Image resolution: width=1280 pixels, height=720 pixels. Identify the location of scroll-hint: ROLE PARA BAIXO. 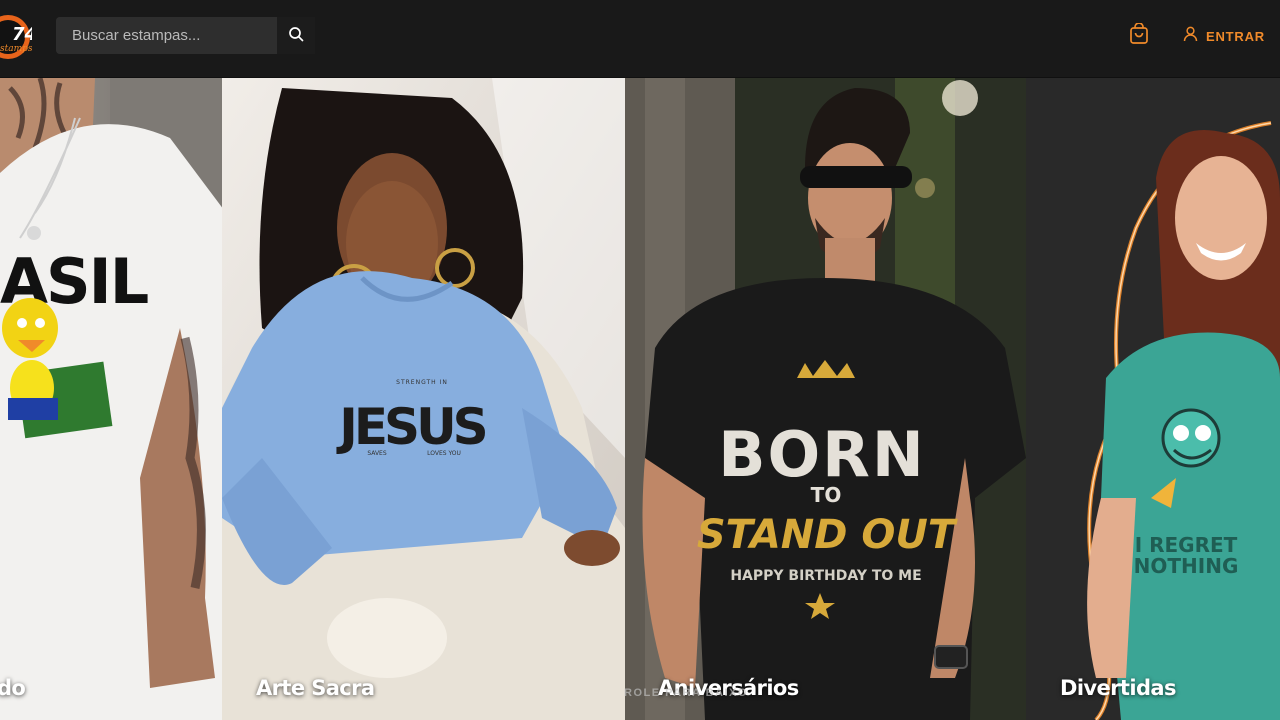
(686, 693).